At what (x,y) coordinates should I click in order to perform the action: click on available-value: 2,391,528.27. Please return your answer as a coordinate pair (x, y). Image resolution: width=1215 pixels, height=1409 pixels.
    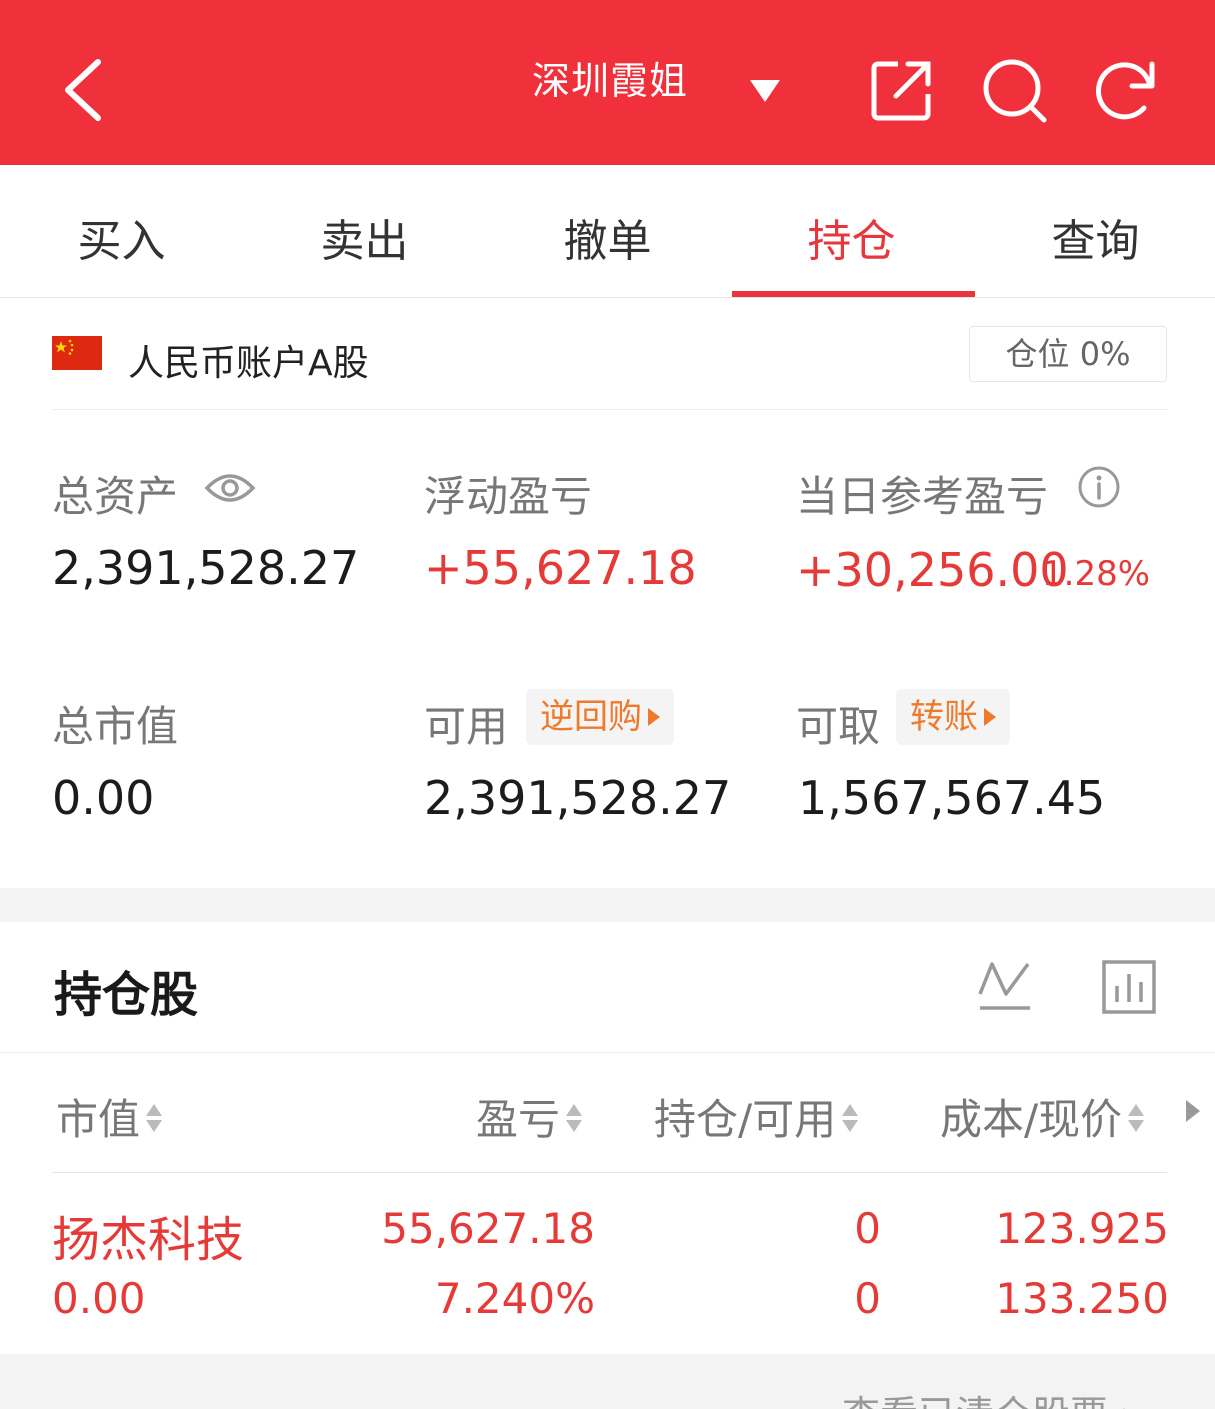
    Looking at the image, I should click on (578, 798).